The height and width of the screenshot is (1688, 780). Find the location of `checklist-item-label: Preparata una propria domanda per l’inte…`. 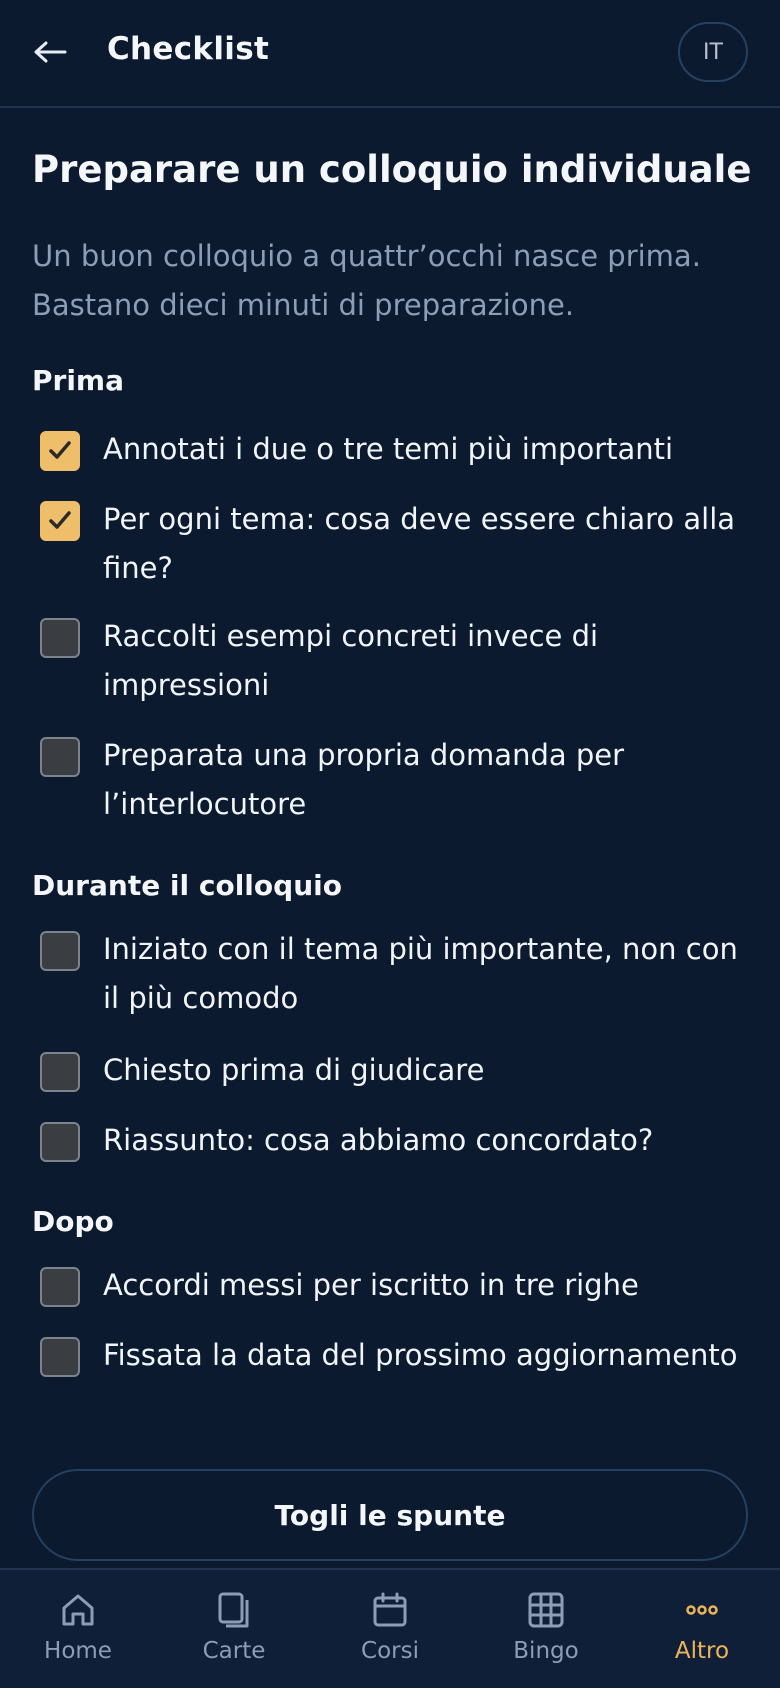

checklist-item-label: Preparata una propria domanda per l’inte… is located at coordinates (364, 779).